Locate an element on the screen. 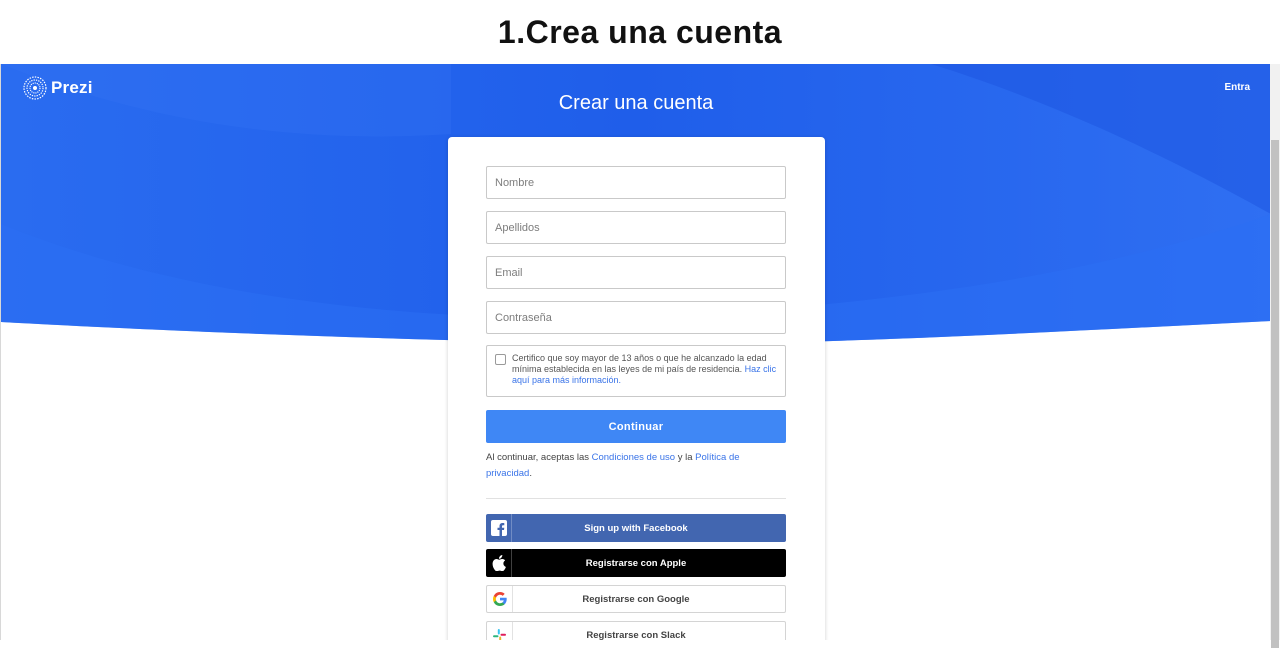  terms-suffix: . is located at coordinates (530, 473).